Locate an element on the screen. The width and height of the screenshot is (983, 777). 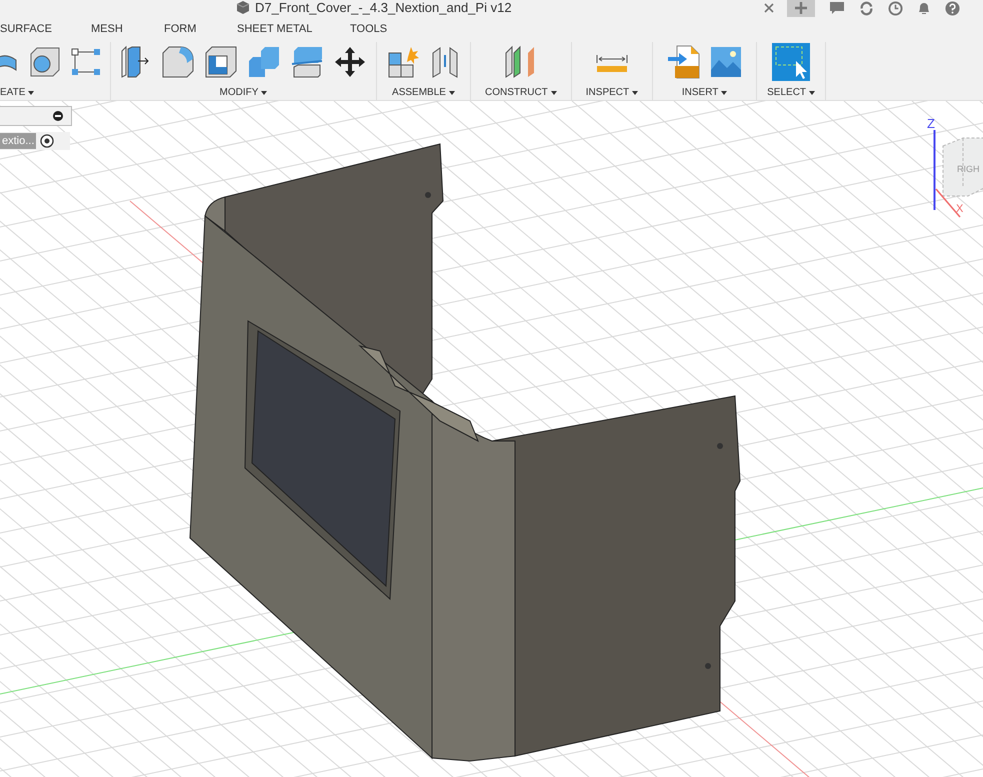
comment-icon is located at coordinates (837, 8).